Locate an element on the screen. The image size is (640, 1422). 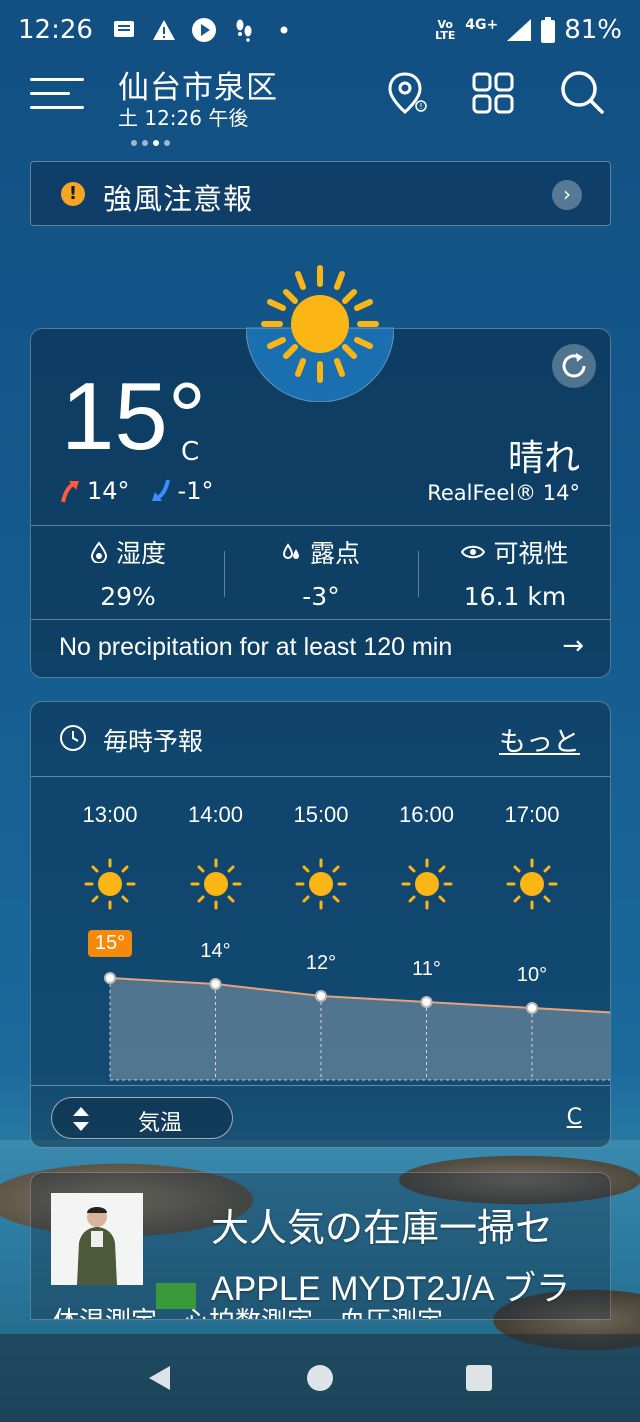
ad-description: 体温測定 心拍数測定 血圧測定 is located at coordinates (248, 1310).